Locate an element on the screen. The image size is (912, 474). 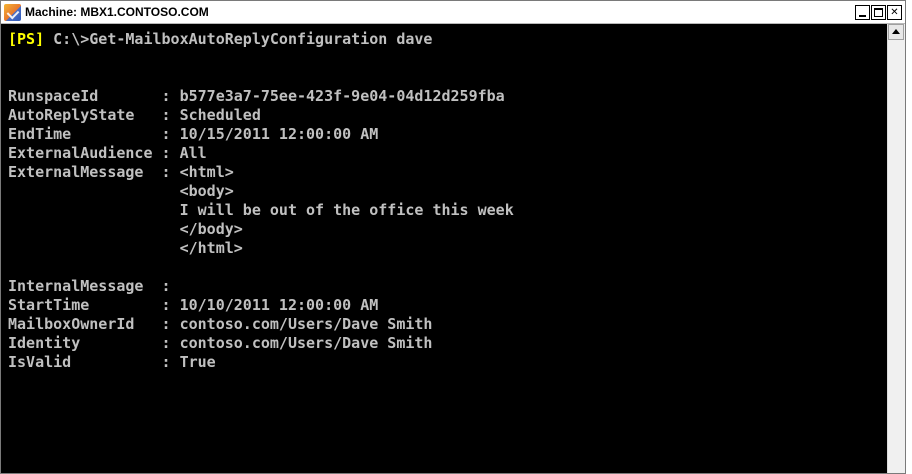
output-line: Identity : contoso.com/Users/Dave Smith is located at coordinates (220, 343).